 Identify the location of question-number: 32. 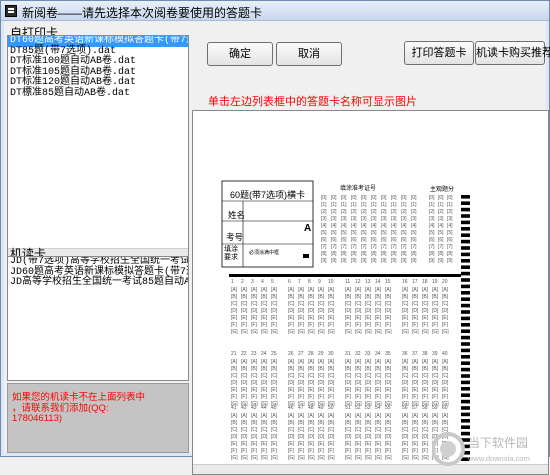
(358, 354).